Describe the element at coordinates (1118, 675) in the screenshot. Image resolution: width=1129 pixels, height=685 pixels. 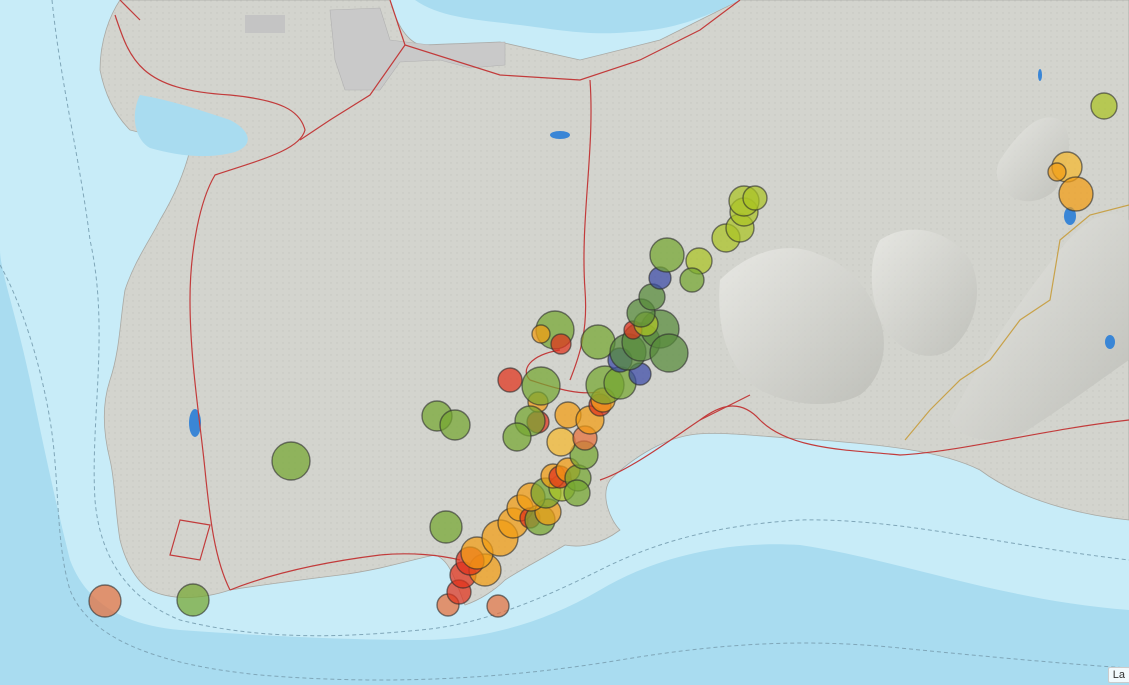
I see `map-attribution-label: La` at that location.